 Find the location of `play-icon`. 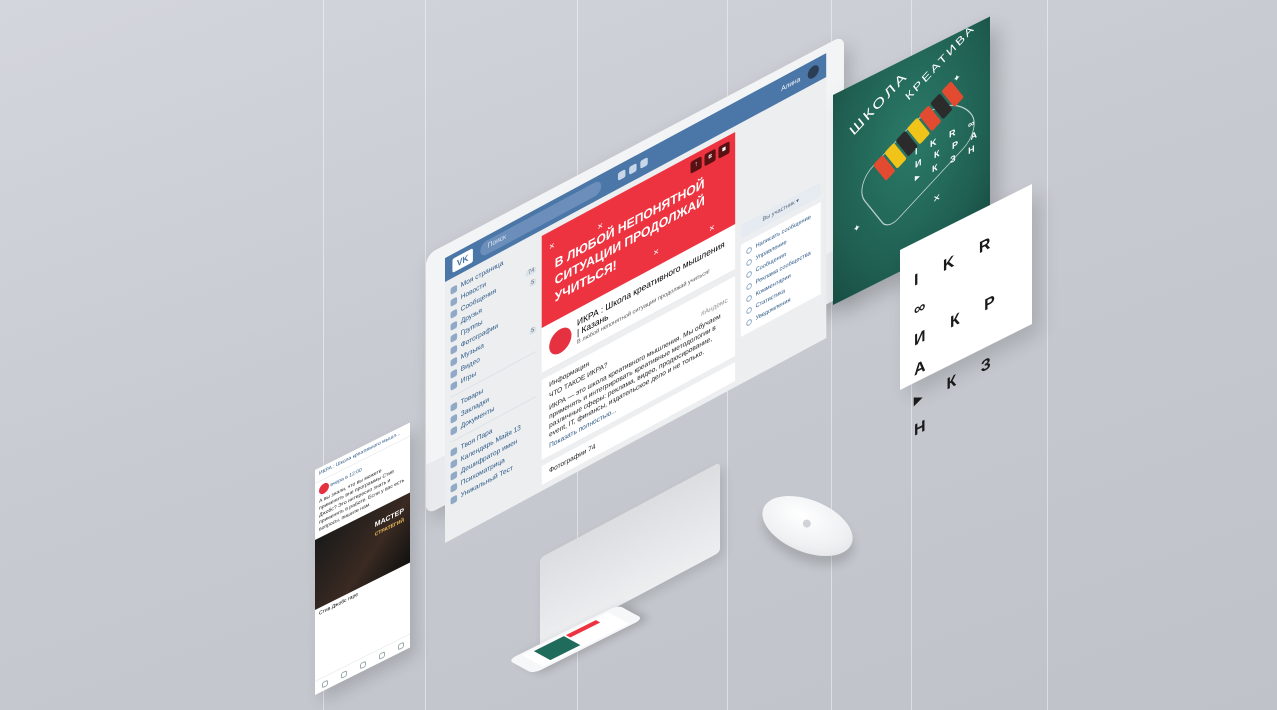

play-icon is located at coordinates (644, 163).